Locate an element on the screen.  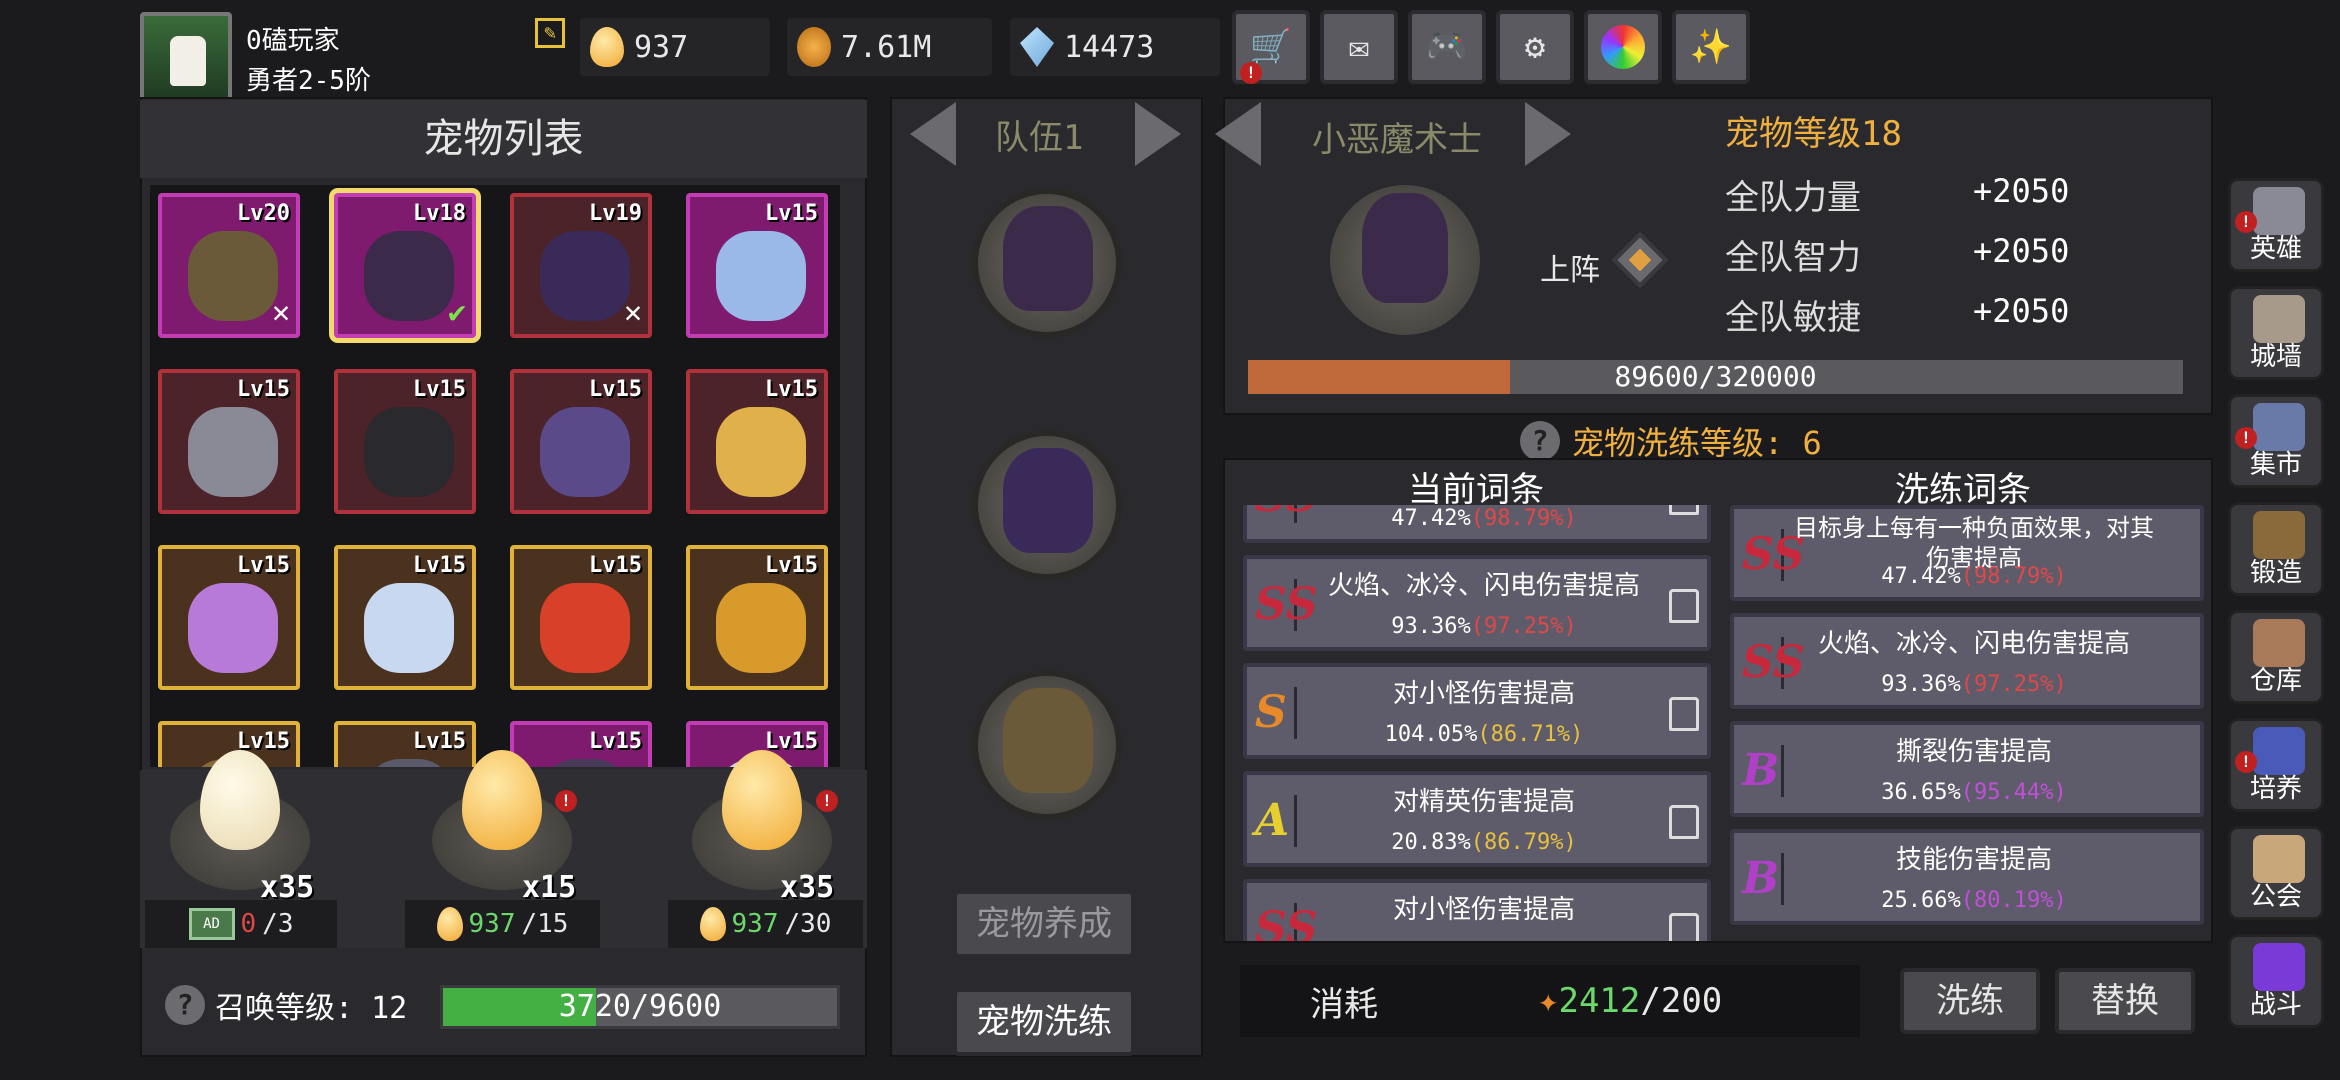
affix-value: 47.42%(98.79%) is located at coordinates (1484, 518).